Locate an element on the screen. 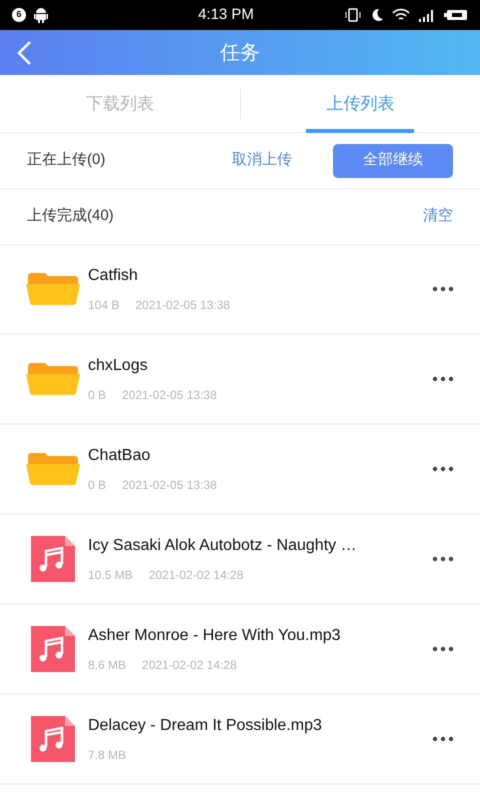 Image resolution: width=480 pixels, height=800 pixels. file-name: ChatBao is located at coordinates (120, 456).